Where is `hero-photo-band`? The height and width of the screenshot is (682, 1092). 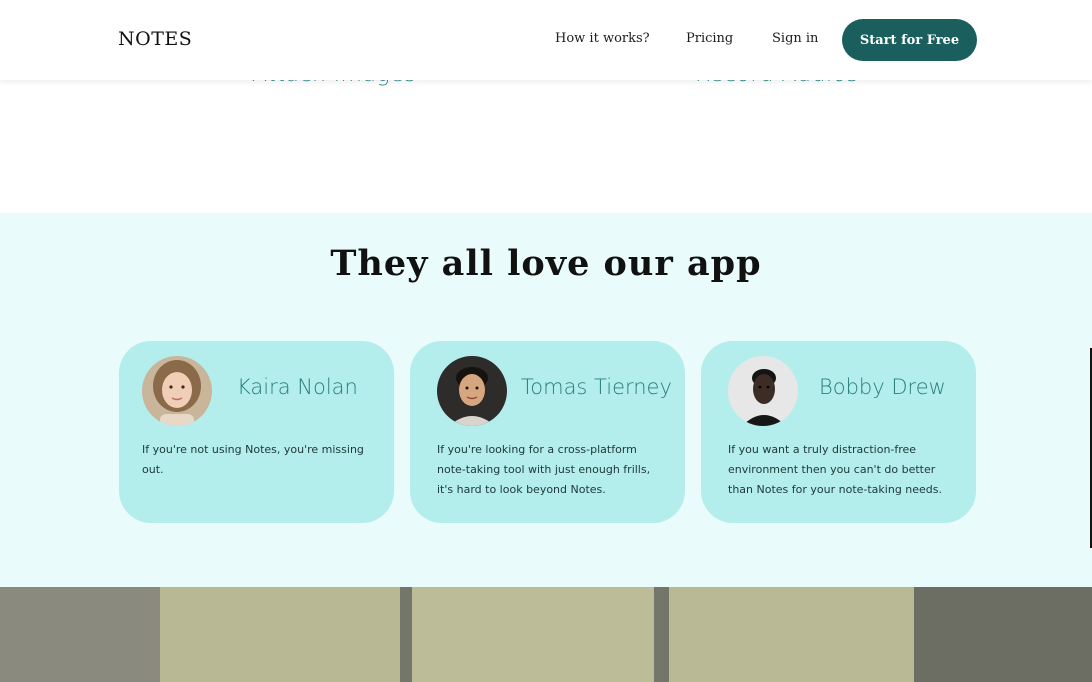 hero-photo-band is located at coordinates (546, 634).